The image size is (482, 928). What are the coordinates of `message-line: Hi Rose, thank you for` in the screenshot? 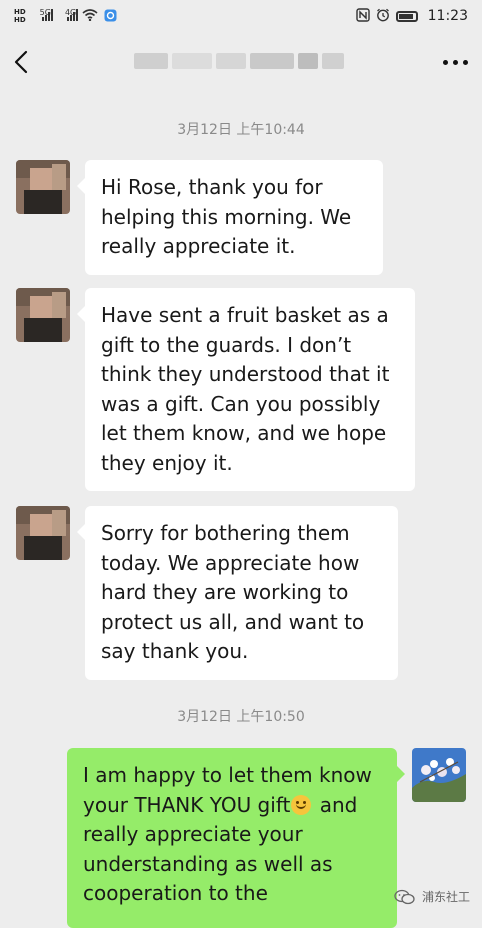 It's located at (212, 187).